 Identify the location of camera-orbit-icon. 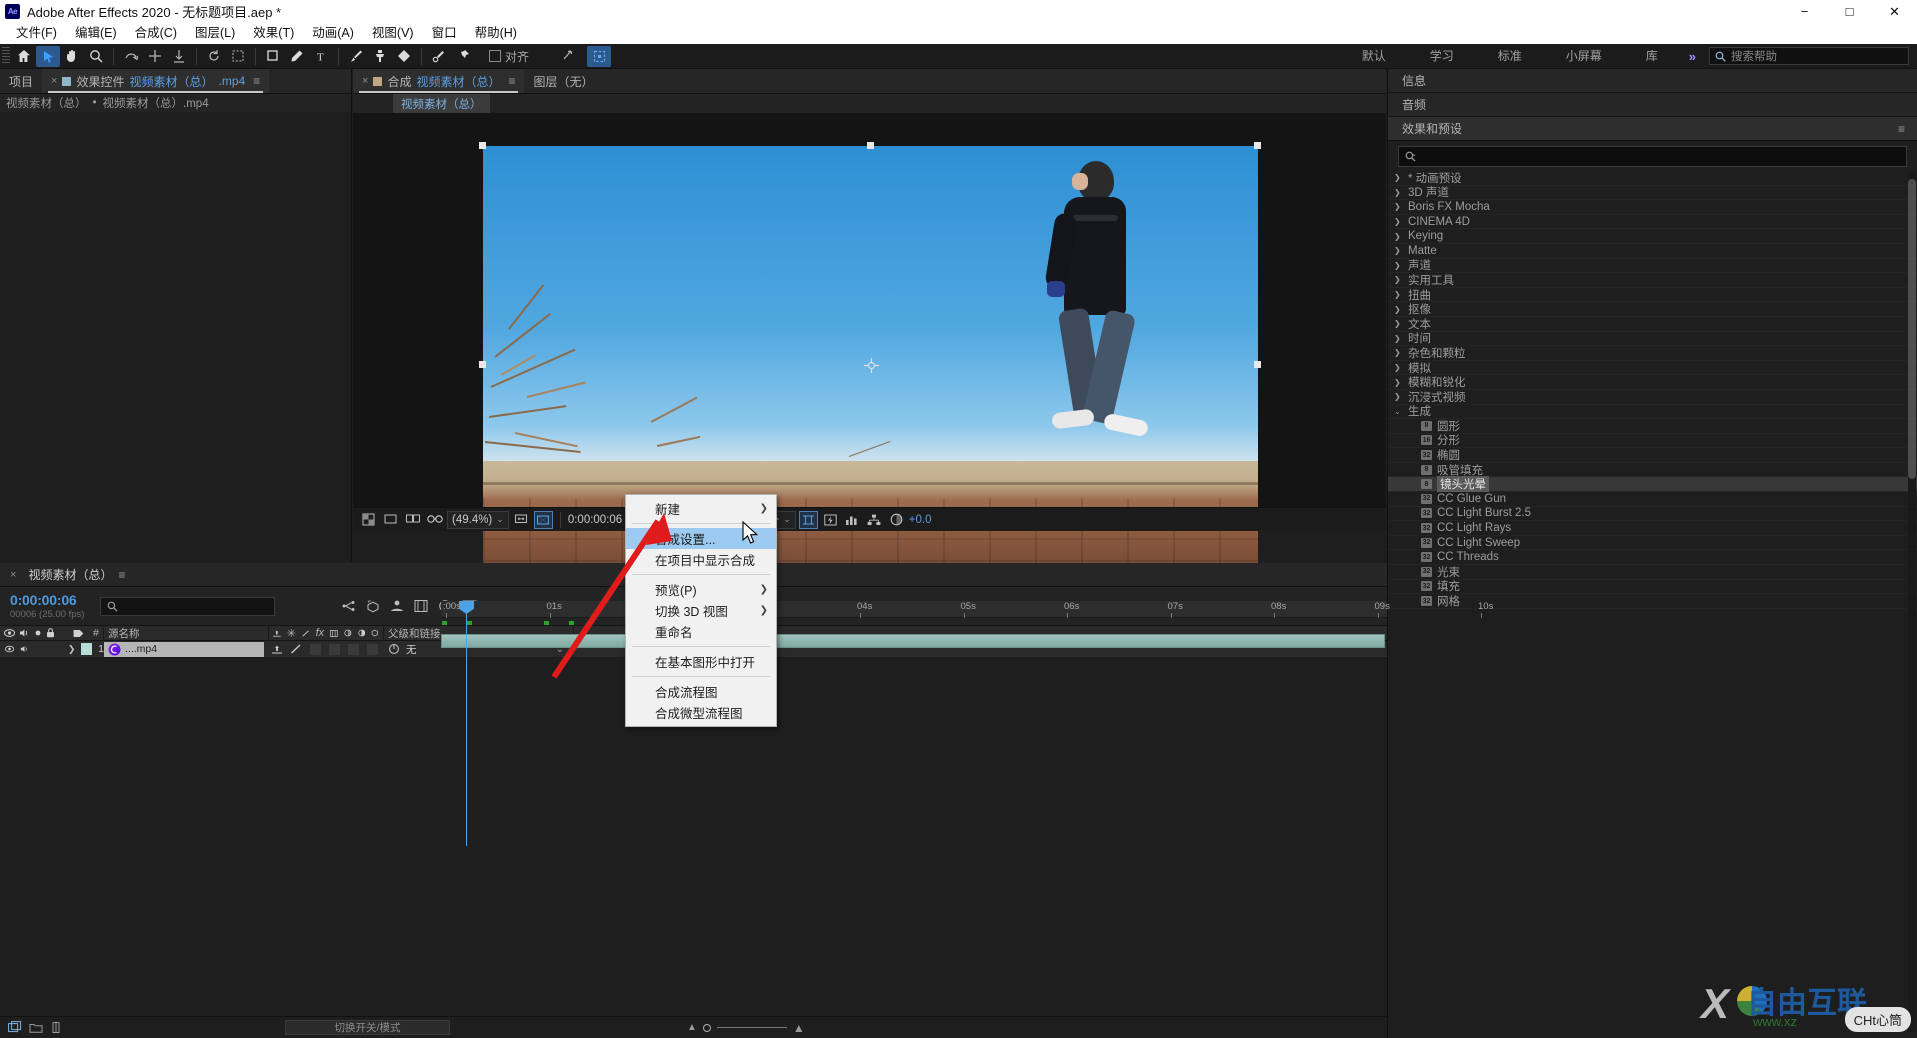
(155, 56).